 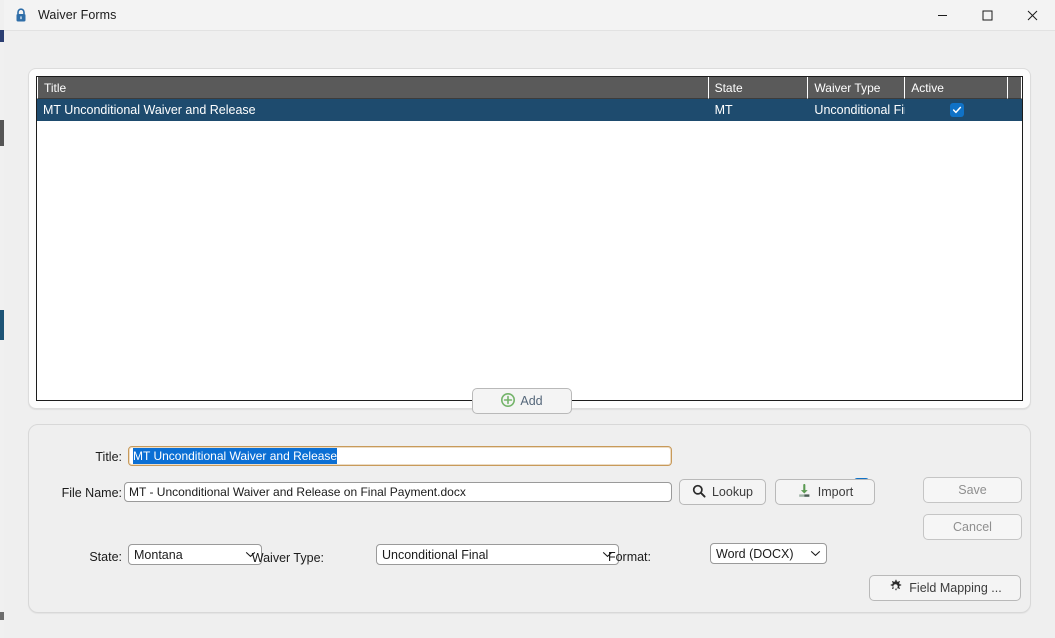 I want to click on close-button, so click(x=1032, y=15).